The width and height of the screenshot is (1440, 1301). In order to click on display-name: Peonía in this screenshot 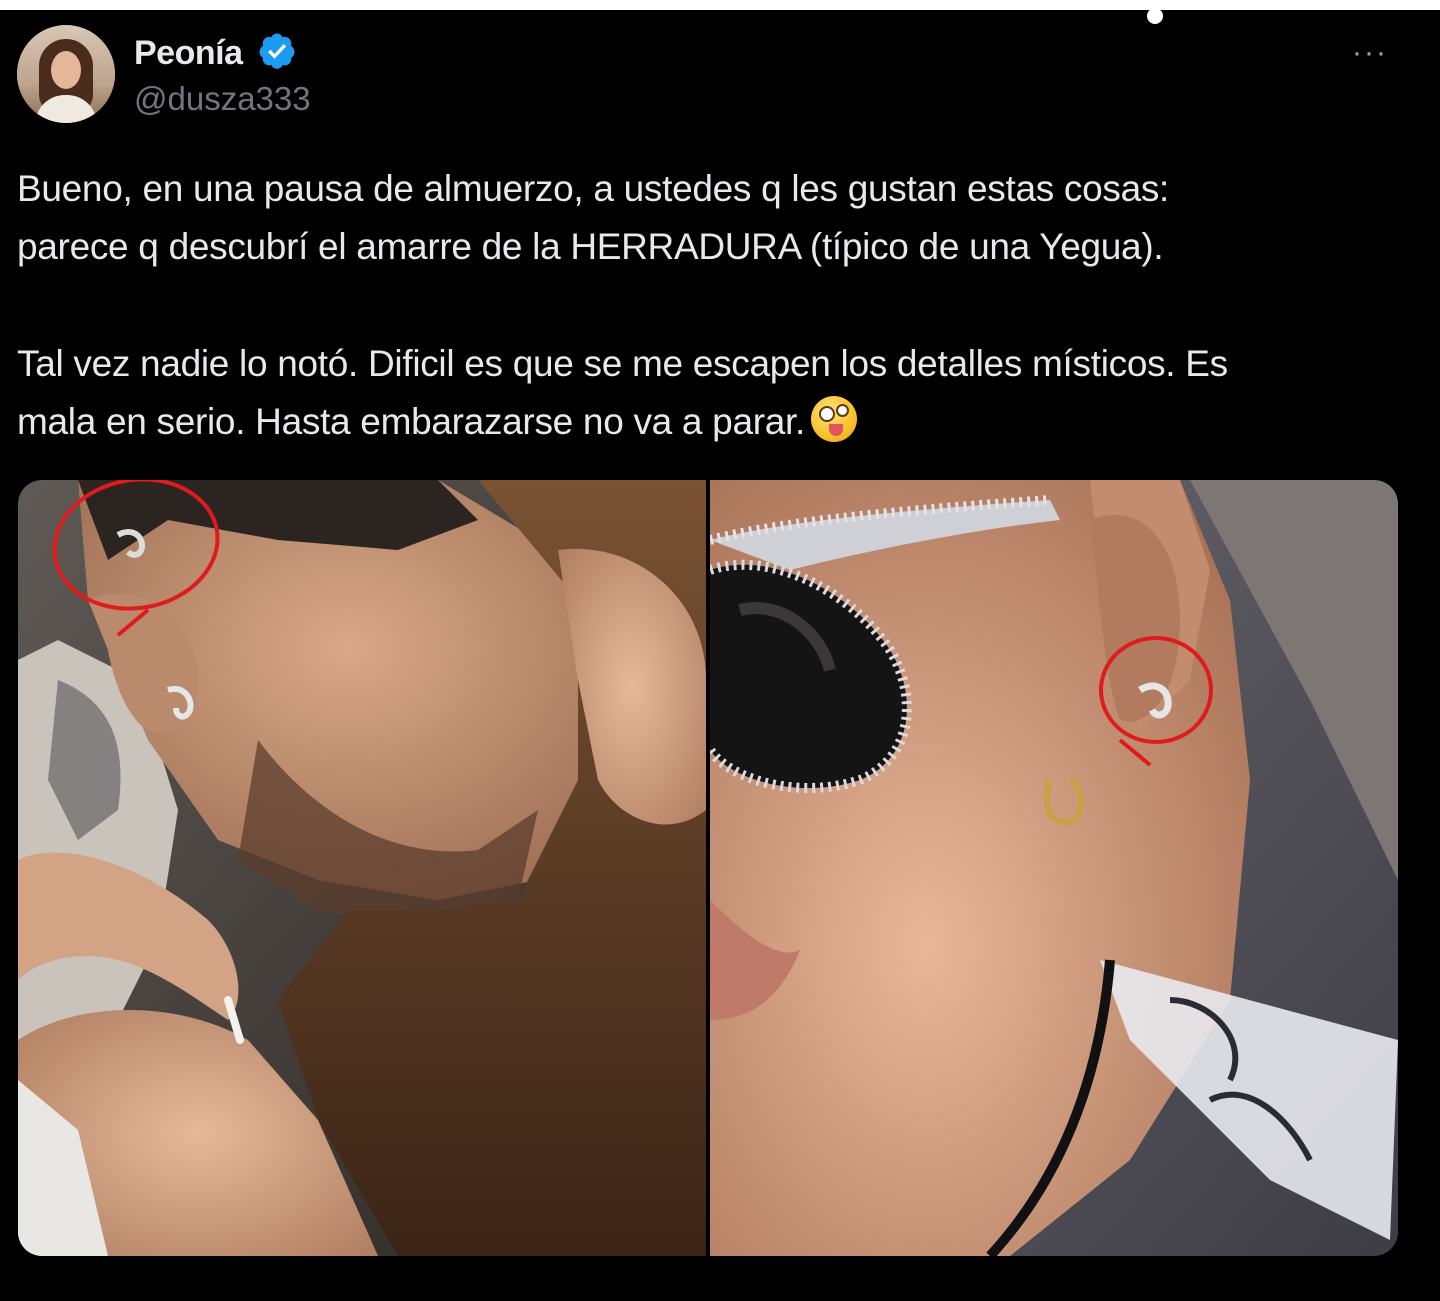, I will do `click(188, 53)`.